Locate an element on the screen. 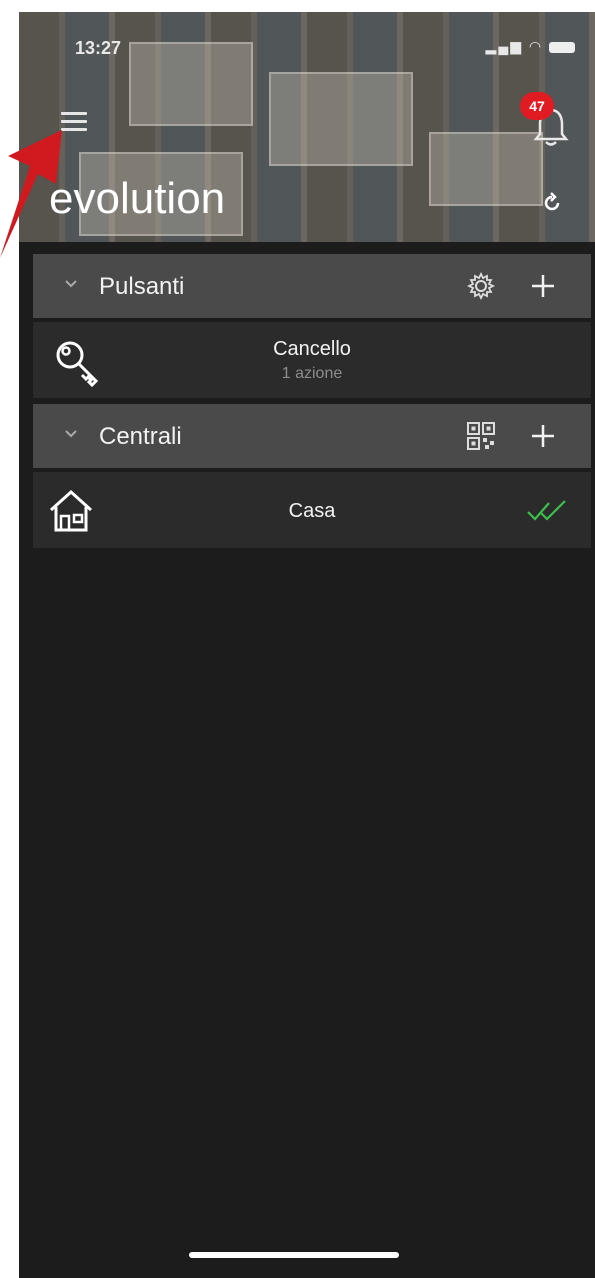  status-icons: ▂▄▆ ◠ is located at coordinates (530, 46).